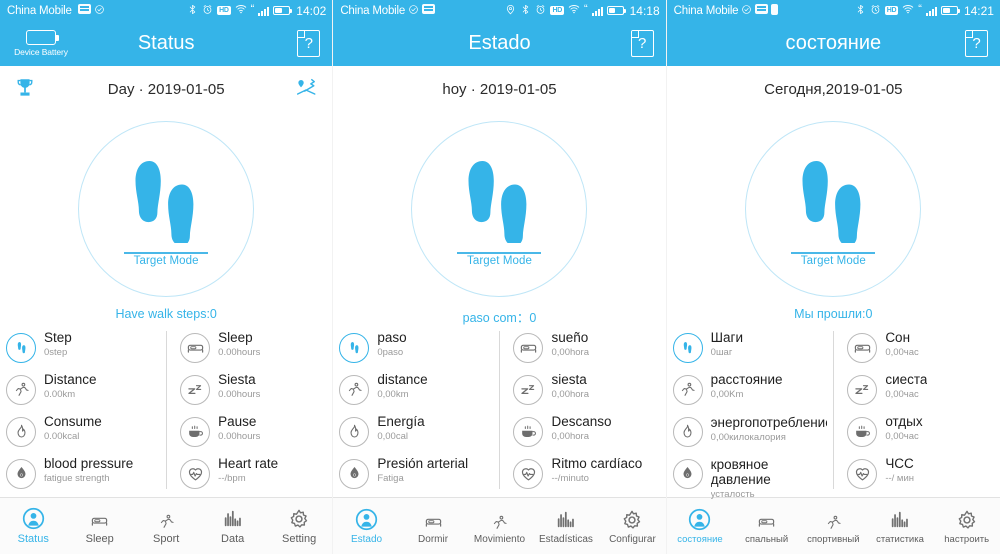 This screenshot has width=1000, height=554. Describe the element at coordinates (566, 526) in the screenshot. I see `tab-3: Estadísticas` at that location.